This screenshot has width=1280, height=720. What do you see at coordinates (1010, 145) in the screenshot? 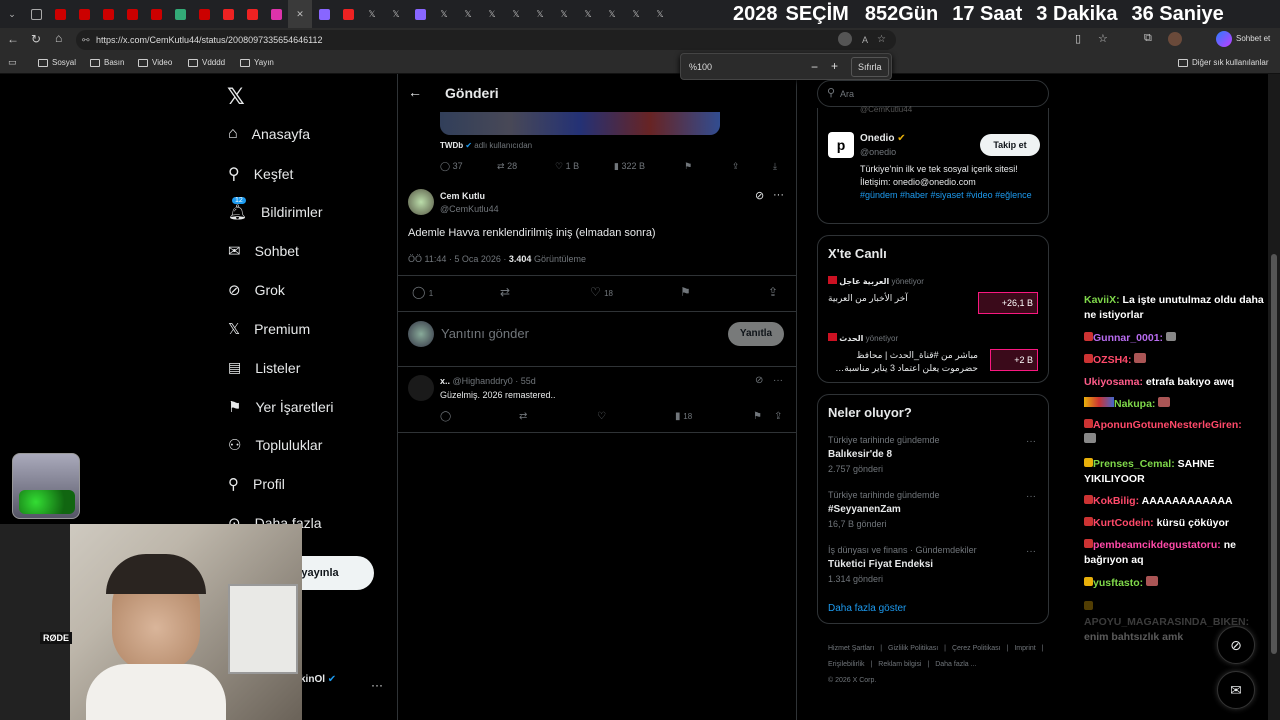
I see `follow-button: Takip et` at bounding box center [1010, 145].